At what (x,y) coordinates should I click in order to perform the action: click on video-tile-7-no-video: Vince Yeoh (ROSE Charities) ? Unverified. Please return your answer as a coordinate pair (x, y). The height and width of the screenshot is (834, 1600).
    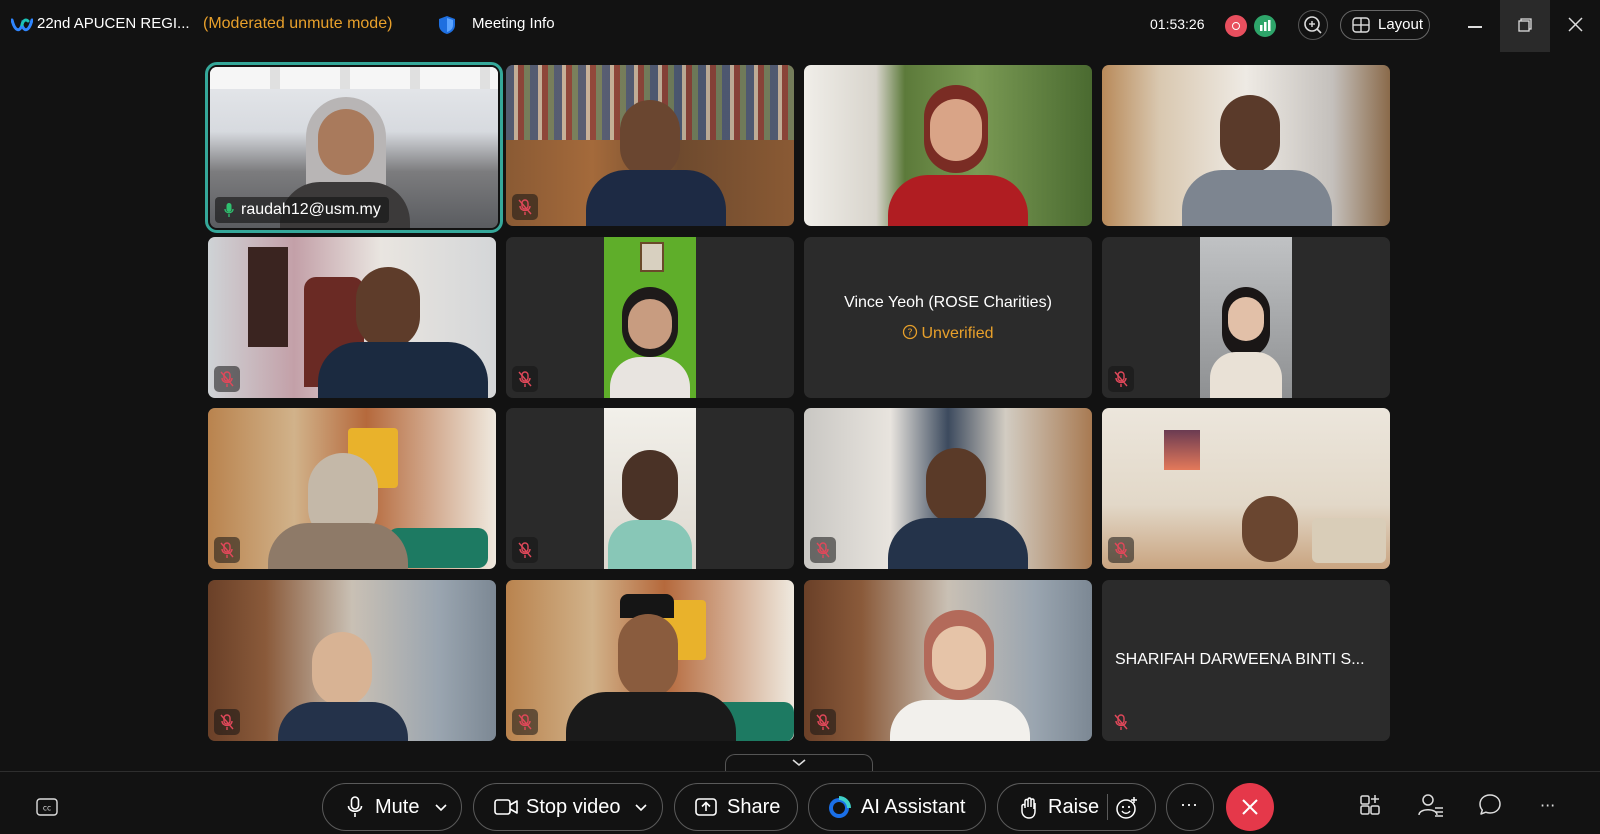
    Looking at the image, I should click on (948, 317).